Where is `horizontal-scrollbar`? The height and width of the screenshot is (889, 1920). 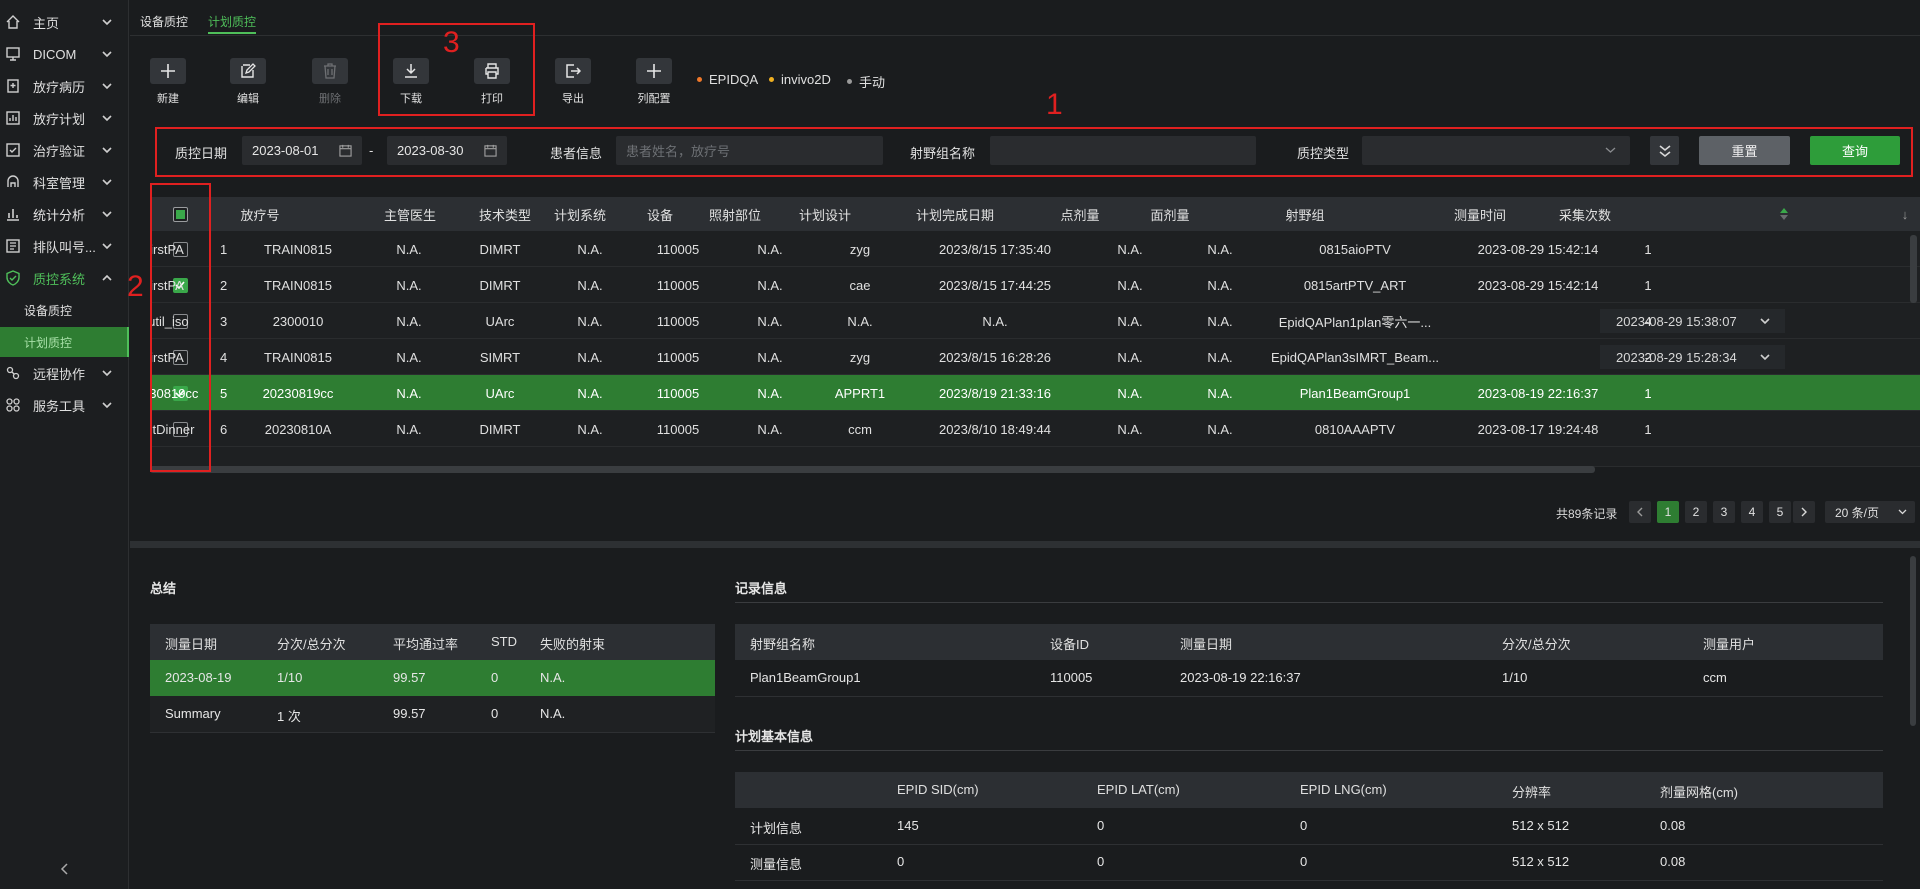 horizontal-scrollbar is located at coordinates (872, 469).